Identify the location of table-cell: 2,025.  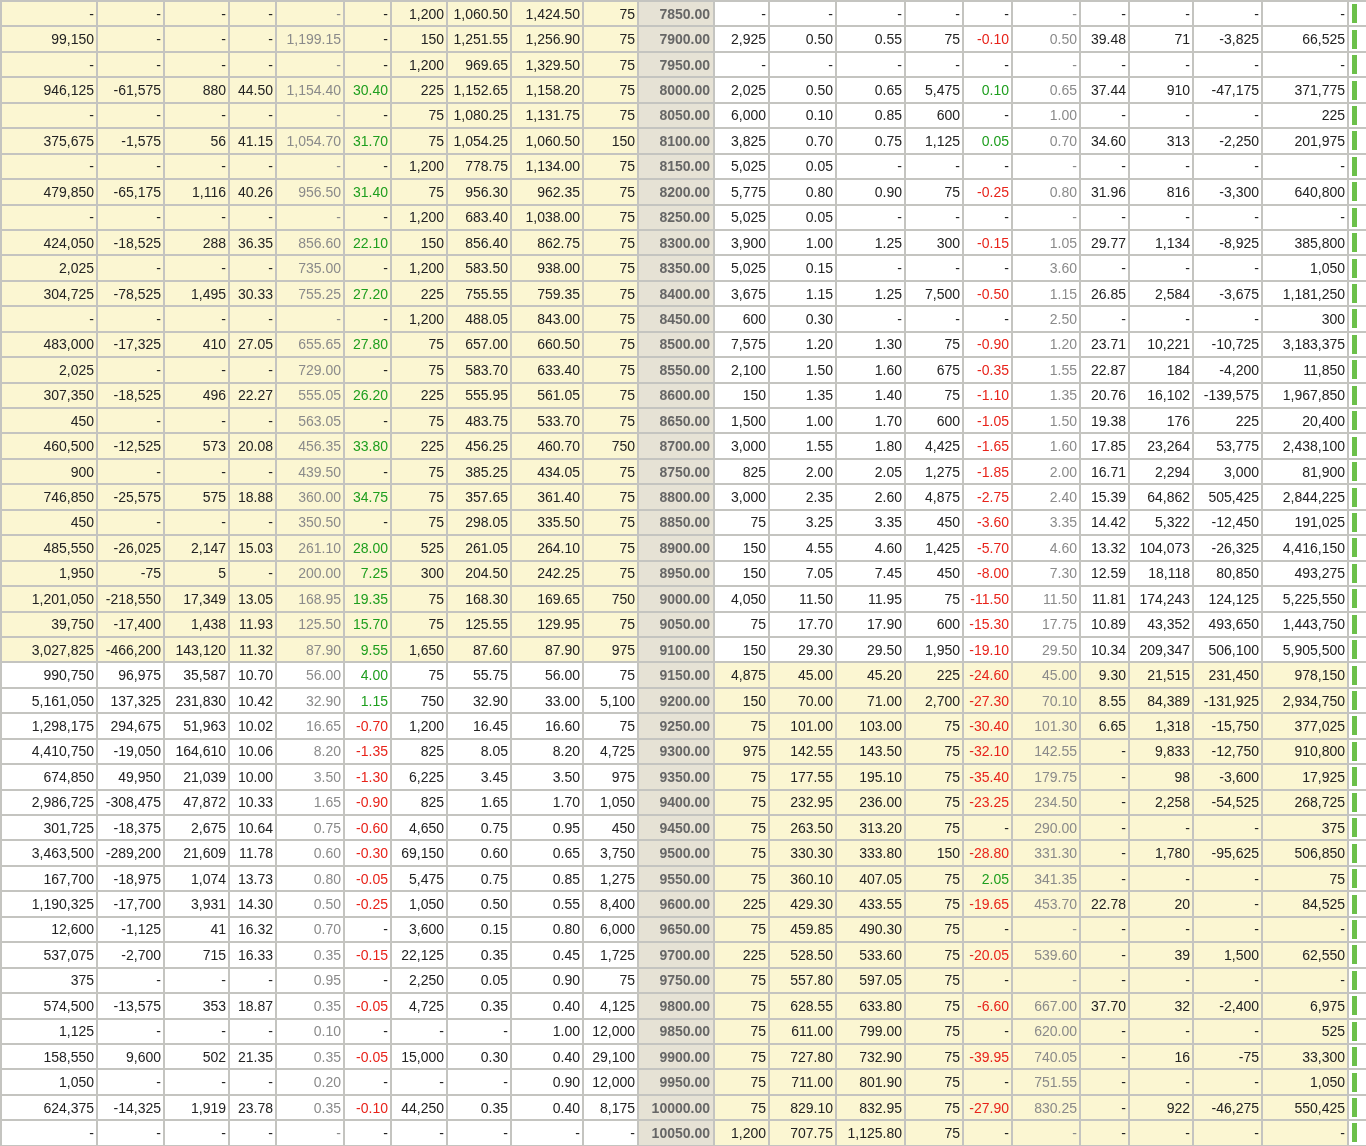
(49, 268).